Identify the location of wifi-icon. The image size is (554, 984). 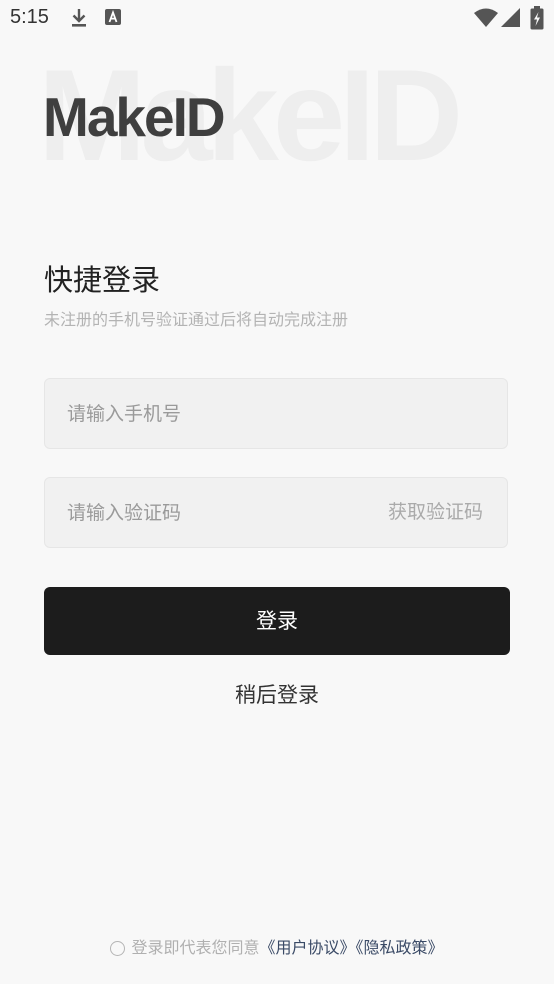
(486, 20).